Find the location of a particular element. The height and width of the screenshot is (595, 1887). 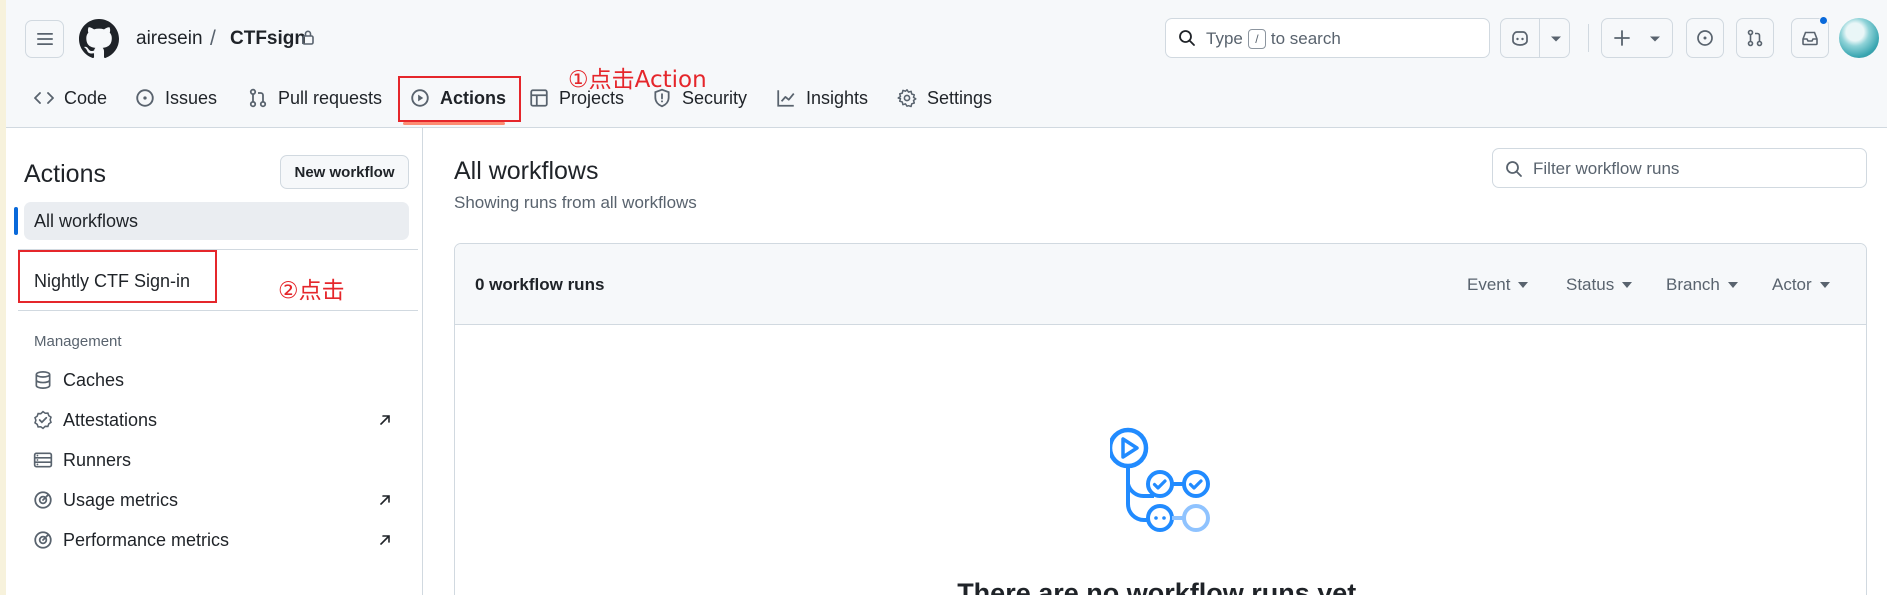

plus-icon is located at coordinates (1622, 38).